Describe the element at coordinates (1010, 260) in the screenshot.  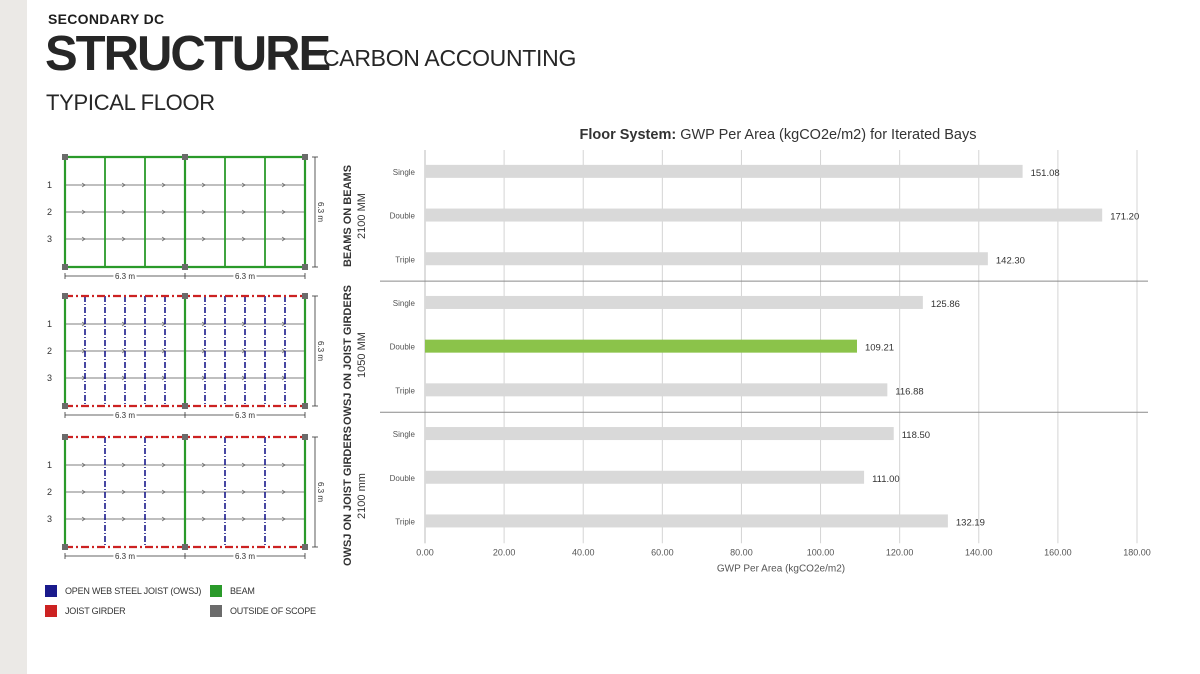
I see `bar-value-label: 142.30` at that location.